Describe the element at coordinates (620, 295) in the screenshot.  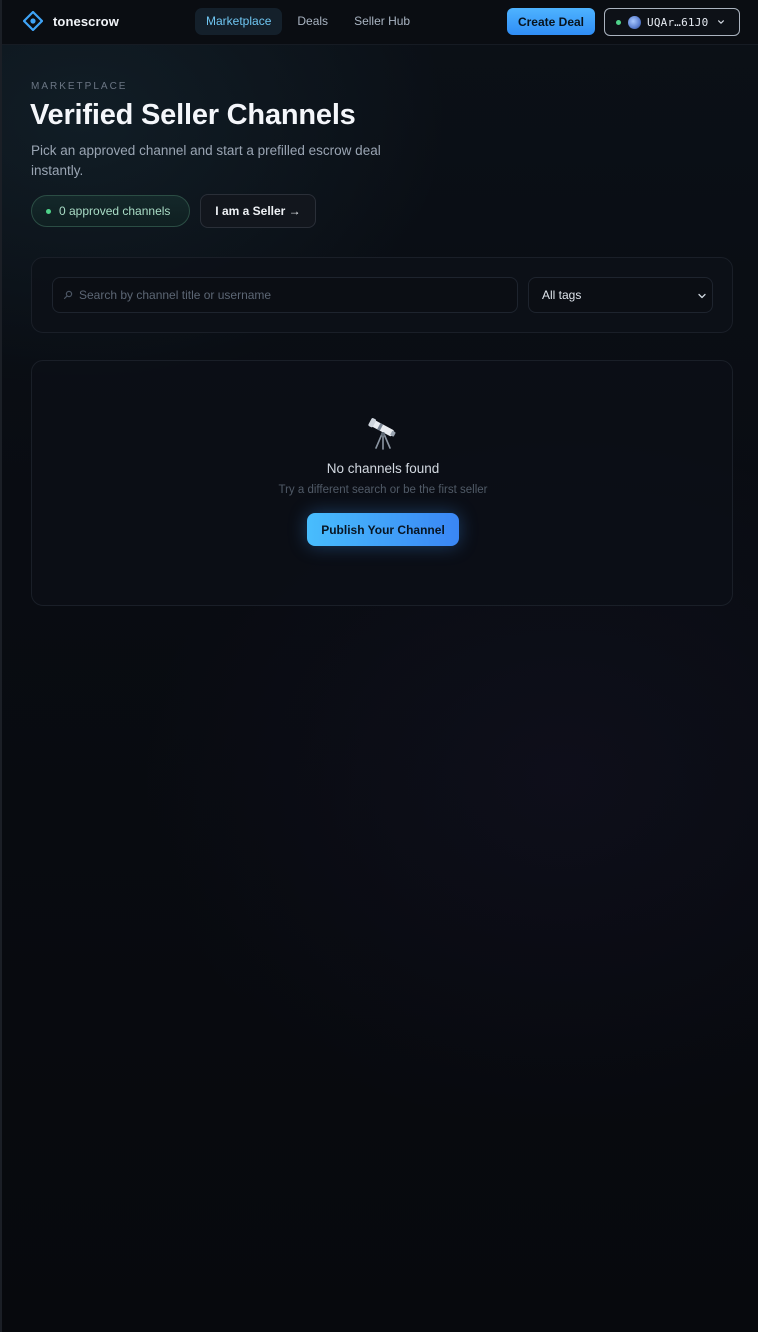
I see `tags-select: All tags` at that location.